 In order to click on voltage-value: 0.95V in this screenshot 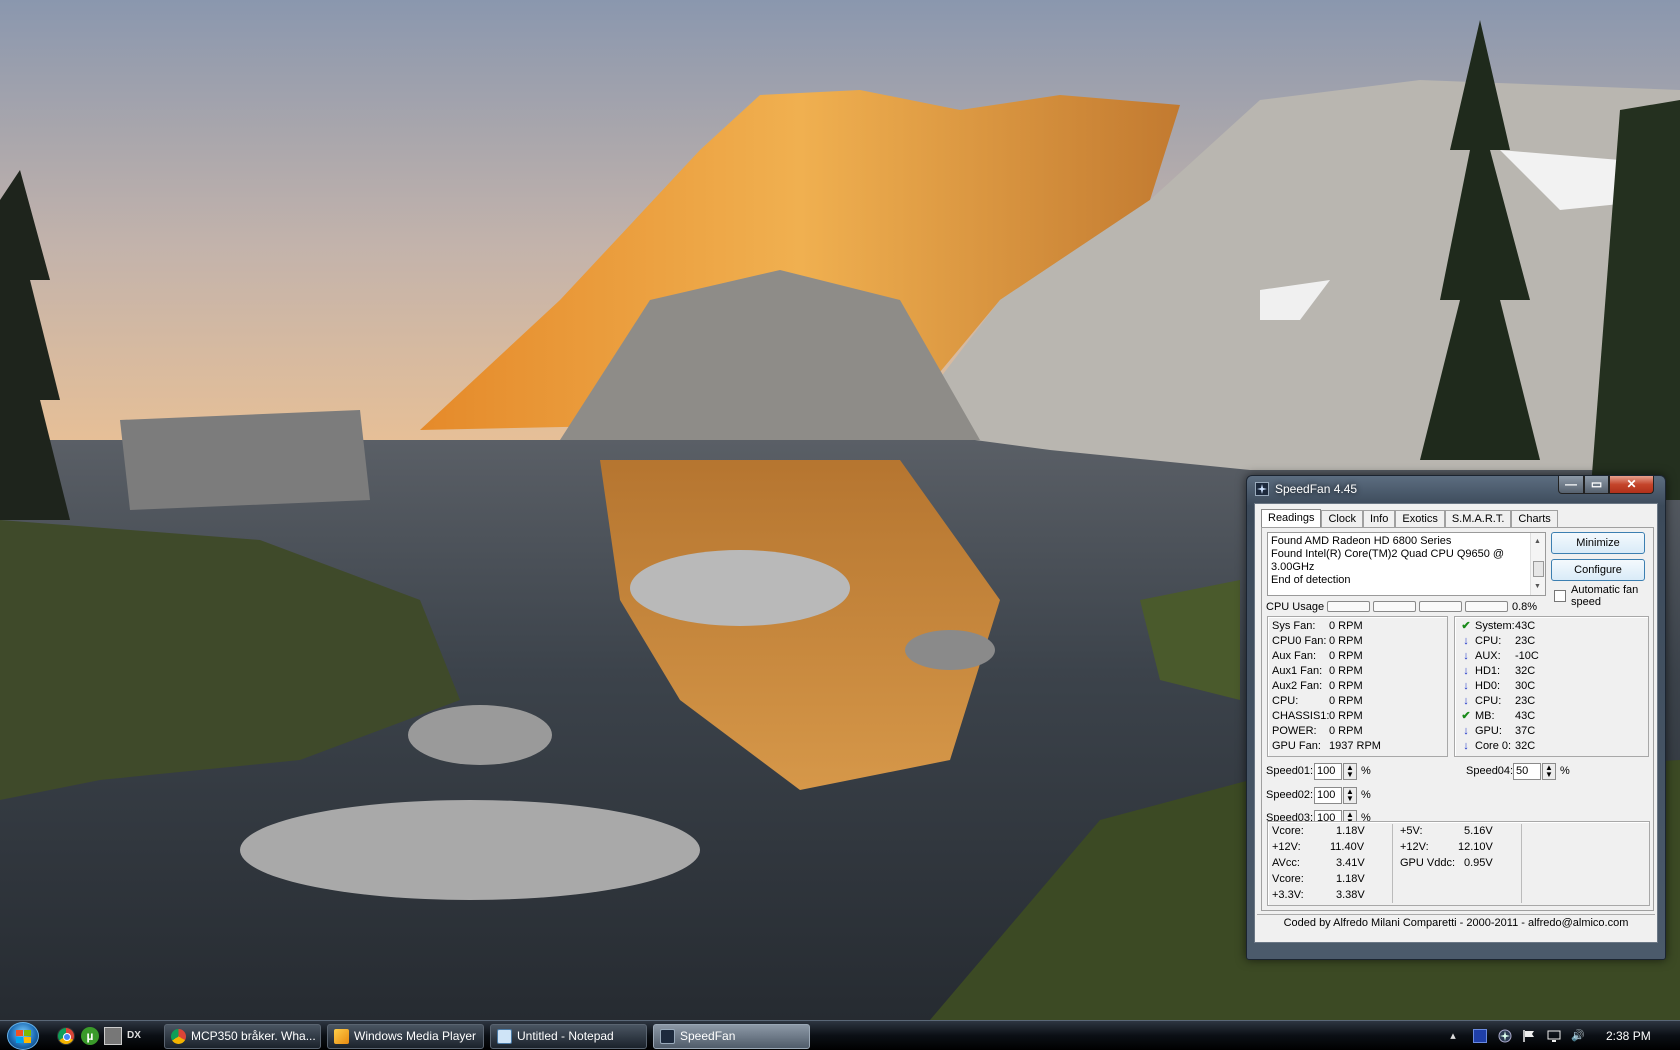, I will do `click(1478, 863)`.